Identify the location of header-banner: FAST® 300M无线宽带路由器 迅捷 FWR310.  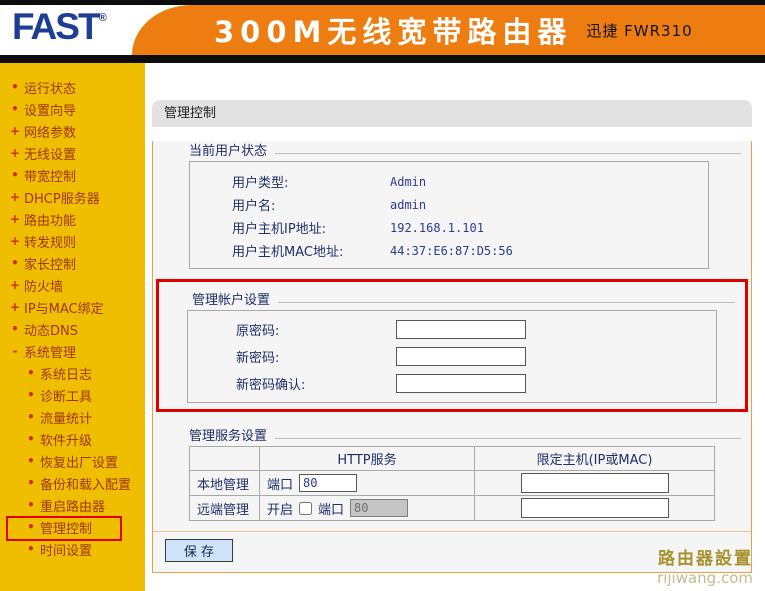
(382, 30).